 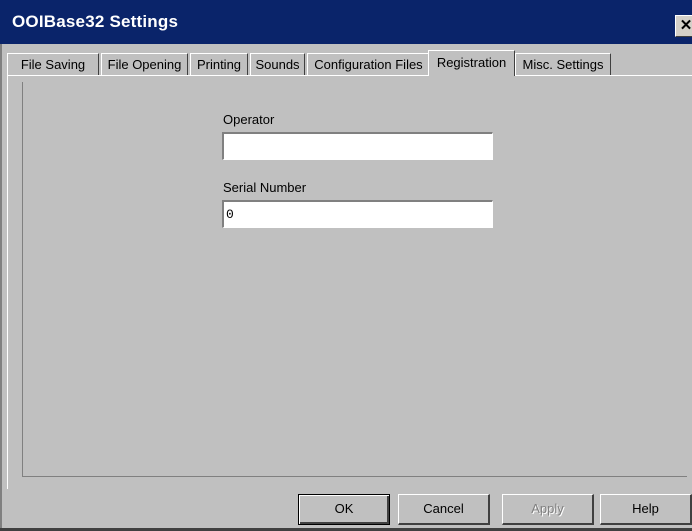 I want to click on tab-sounds: Sounds, so click(x=277, y=64).